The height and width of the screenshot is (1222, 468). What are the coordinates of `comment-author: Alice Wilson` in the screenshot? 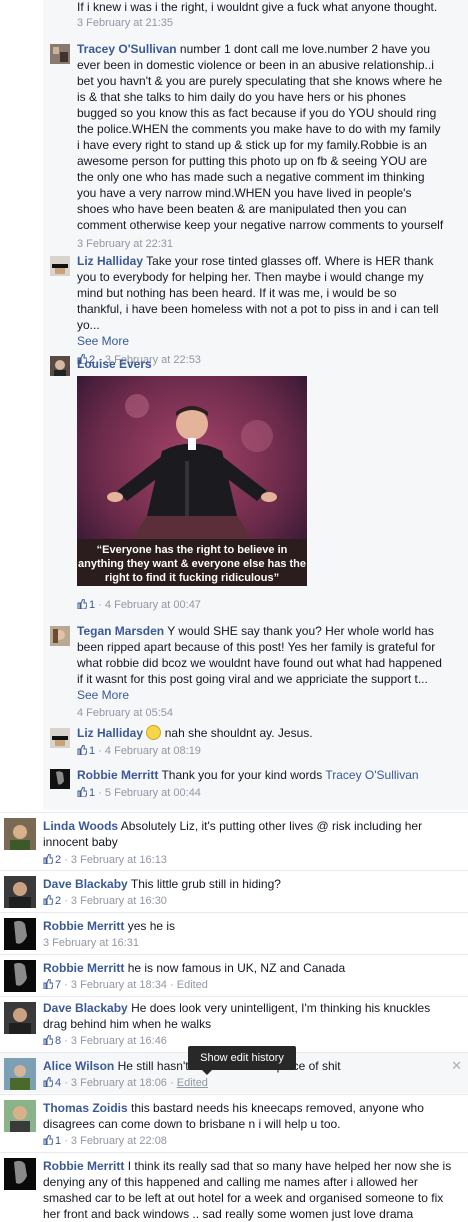 It's located at (78, 1066).